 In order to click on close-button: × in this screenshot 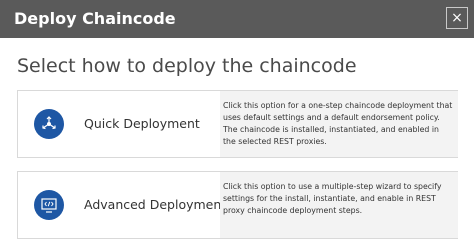, I will do `click(457, 18)`.